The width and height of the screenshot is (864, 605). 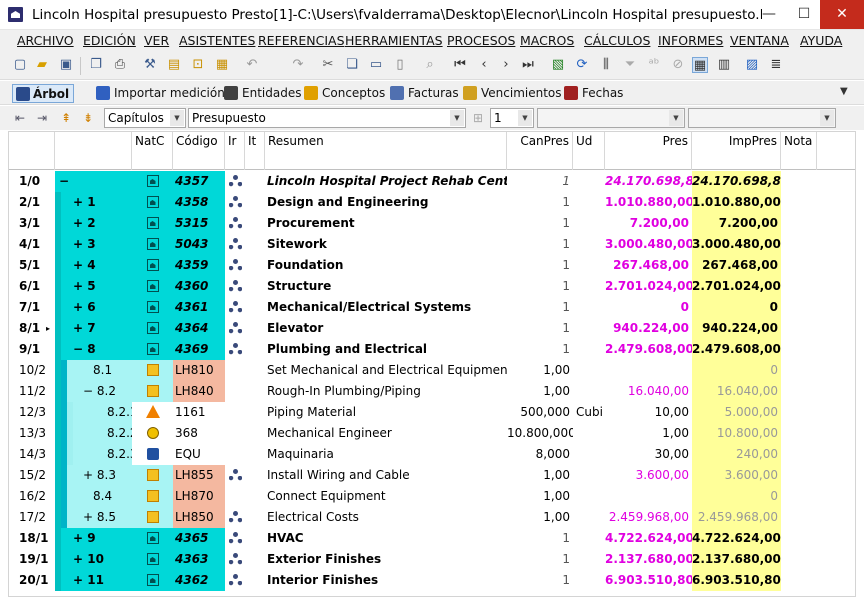 I want to click on tab-importar-medicion: Importar medición, so click(x=160, y=93).